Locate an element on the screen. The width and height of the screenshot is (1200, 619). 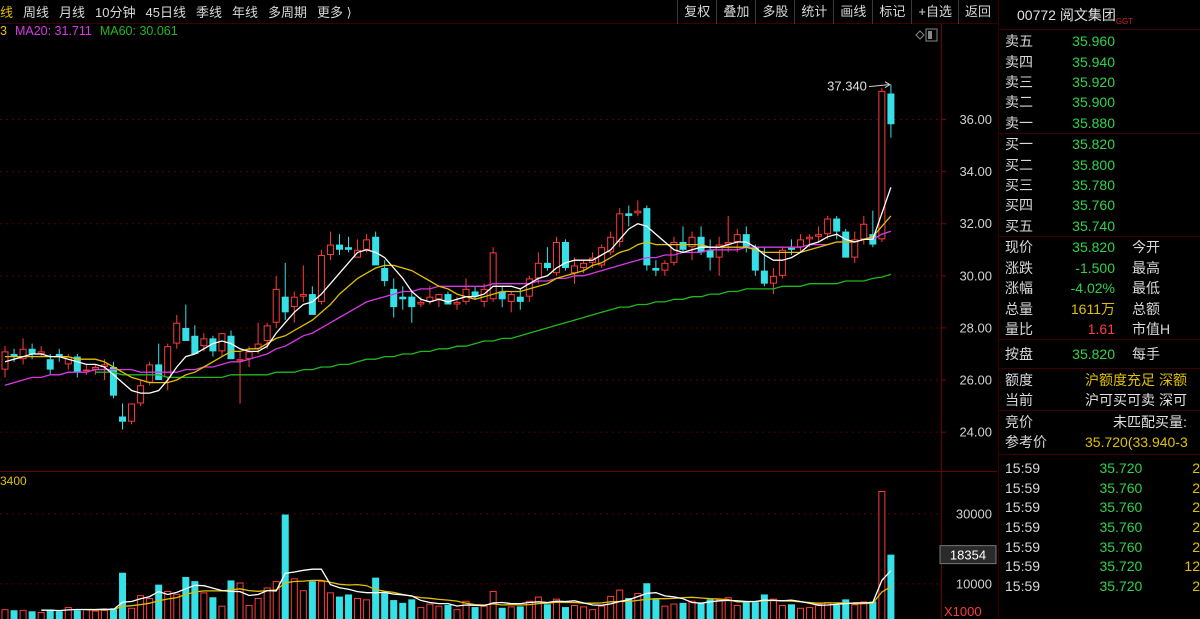
price-axis-label: 26.00 is located at coordinates (975, 380).